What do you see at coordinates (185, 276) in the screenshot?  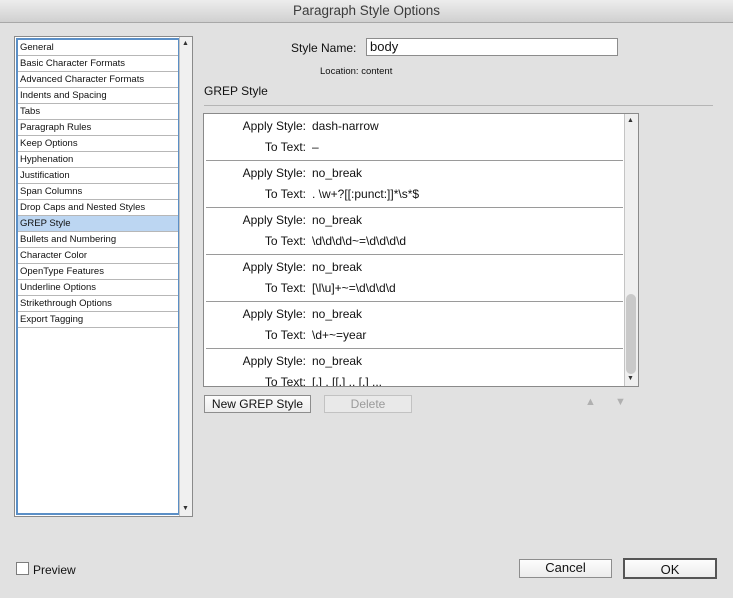 I see `category-scrollbar: ▲ ▼` at bounding box center [185, 276].